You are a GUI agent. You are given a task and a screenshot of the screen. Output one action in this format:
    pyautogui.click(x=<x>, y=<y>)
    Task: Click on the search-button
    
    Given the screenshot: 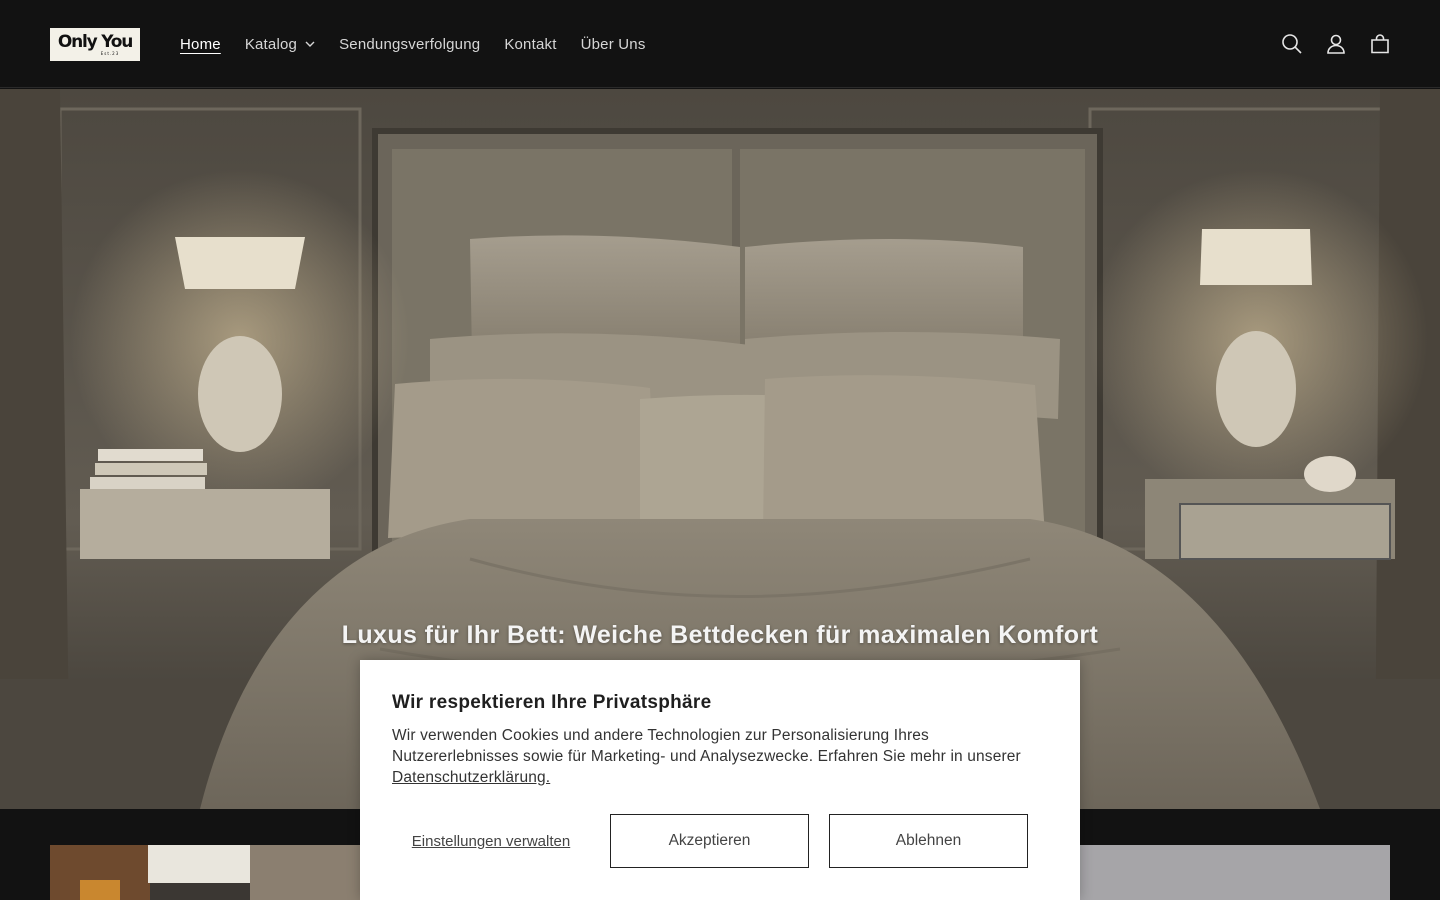 What is the action you would take?
    pyautogui.click(x=1292, y=44)
    